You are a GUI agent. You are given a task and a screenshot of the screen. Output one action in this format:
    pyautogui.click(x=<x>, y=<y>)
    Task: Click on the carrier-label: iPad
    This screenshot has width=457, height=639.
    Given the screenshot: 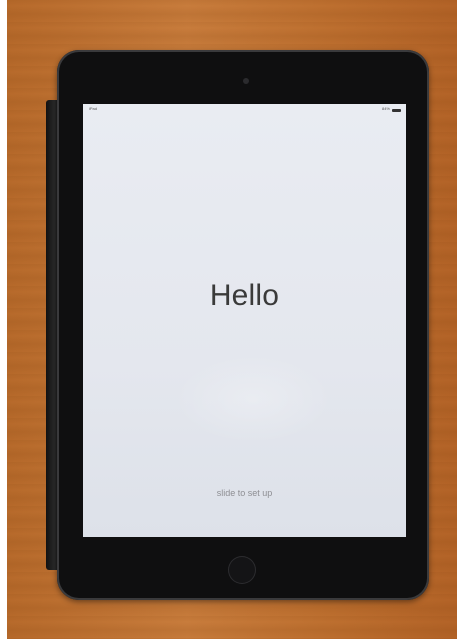 What is the action you would take?
    pyautogui.click(x=93, y=108)
    